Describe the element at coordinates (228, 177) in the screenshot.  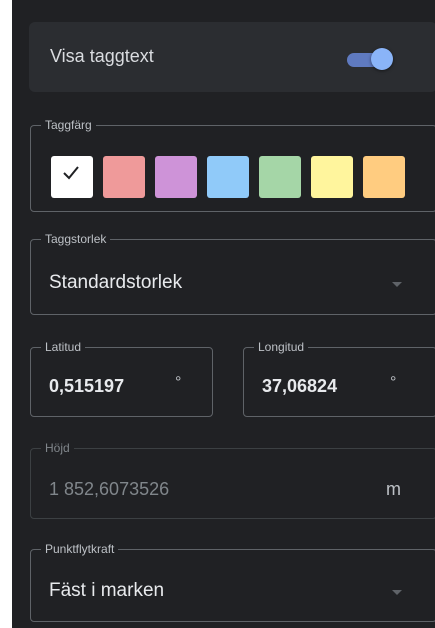
I see `color-swatch-blue` at that location.